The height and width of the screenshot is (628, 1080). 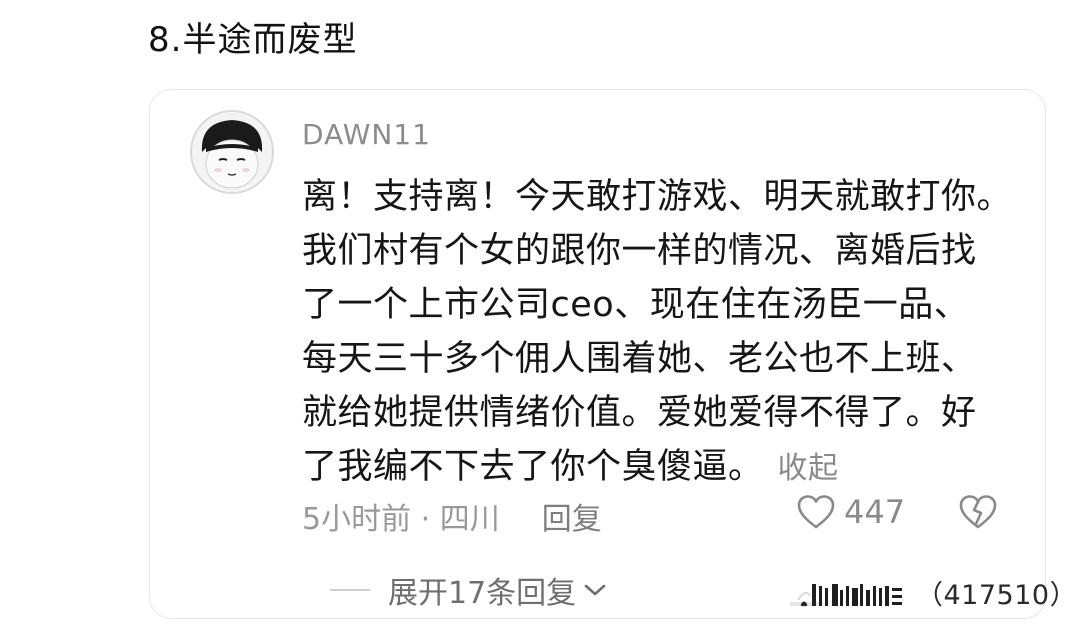 What do you see at coordinates (816, 512) in the screenshot?
I see `heart-outline-icon` at bounding box center [816, 512].